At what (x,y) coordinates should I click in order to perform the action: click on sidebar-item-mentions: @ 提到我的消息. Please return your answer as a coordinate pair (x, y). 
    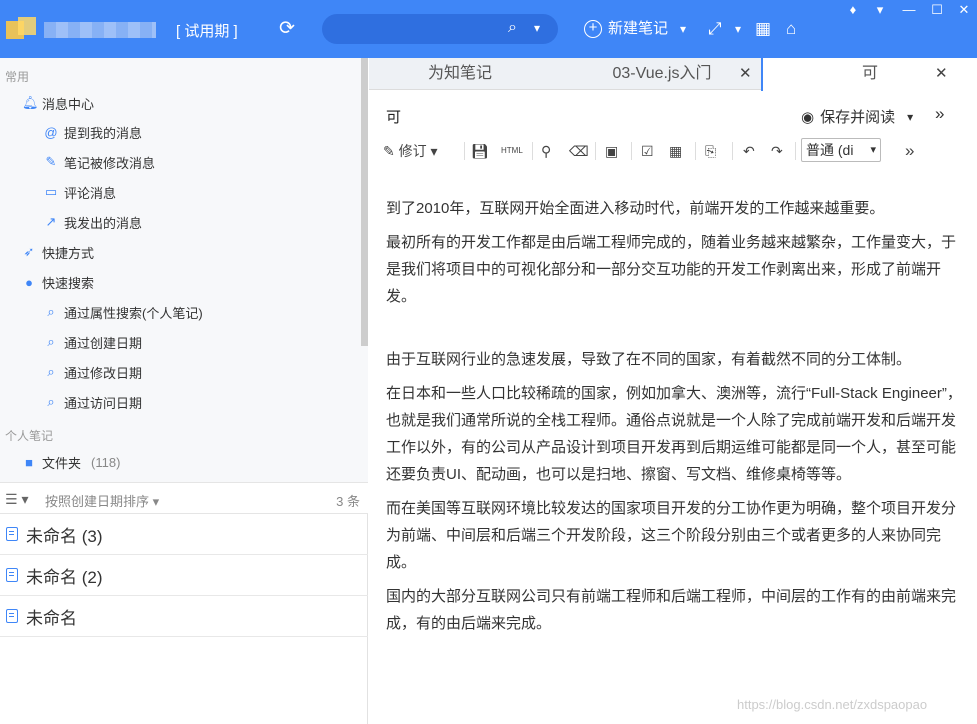
    Looking at the image, I should click on (93, 132).